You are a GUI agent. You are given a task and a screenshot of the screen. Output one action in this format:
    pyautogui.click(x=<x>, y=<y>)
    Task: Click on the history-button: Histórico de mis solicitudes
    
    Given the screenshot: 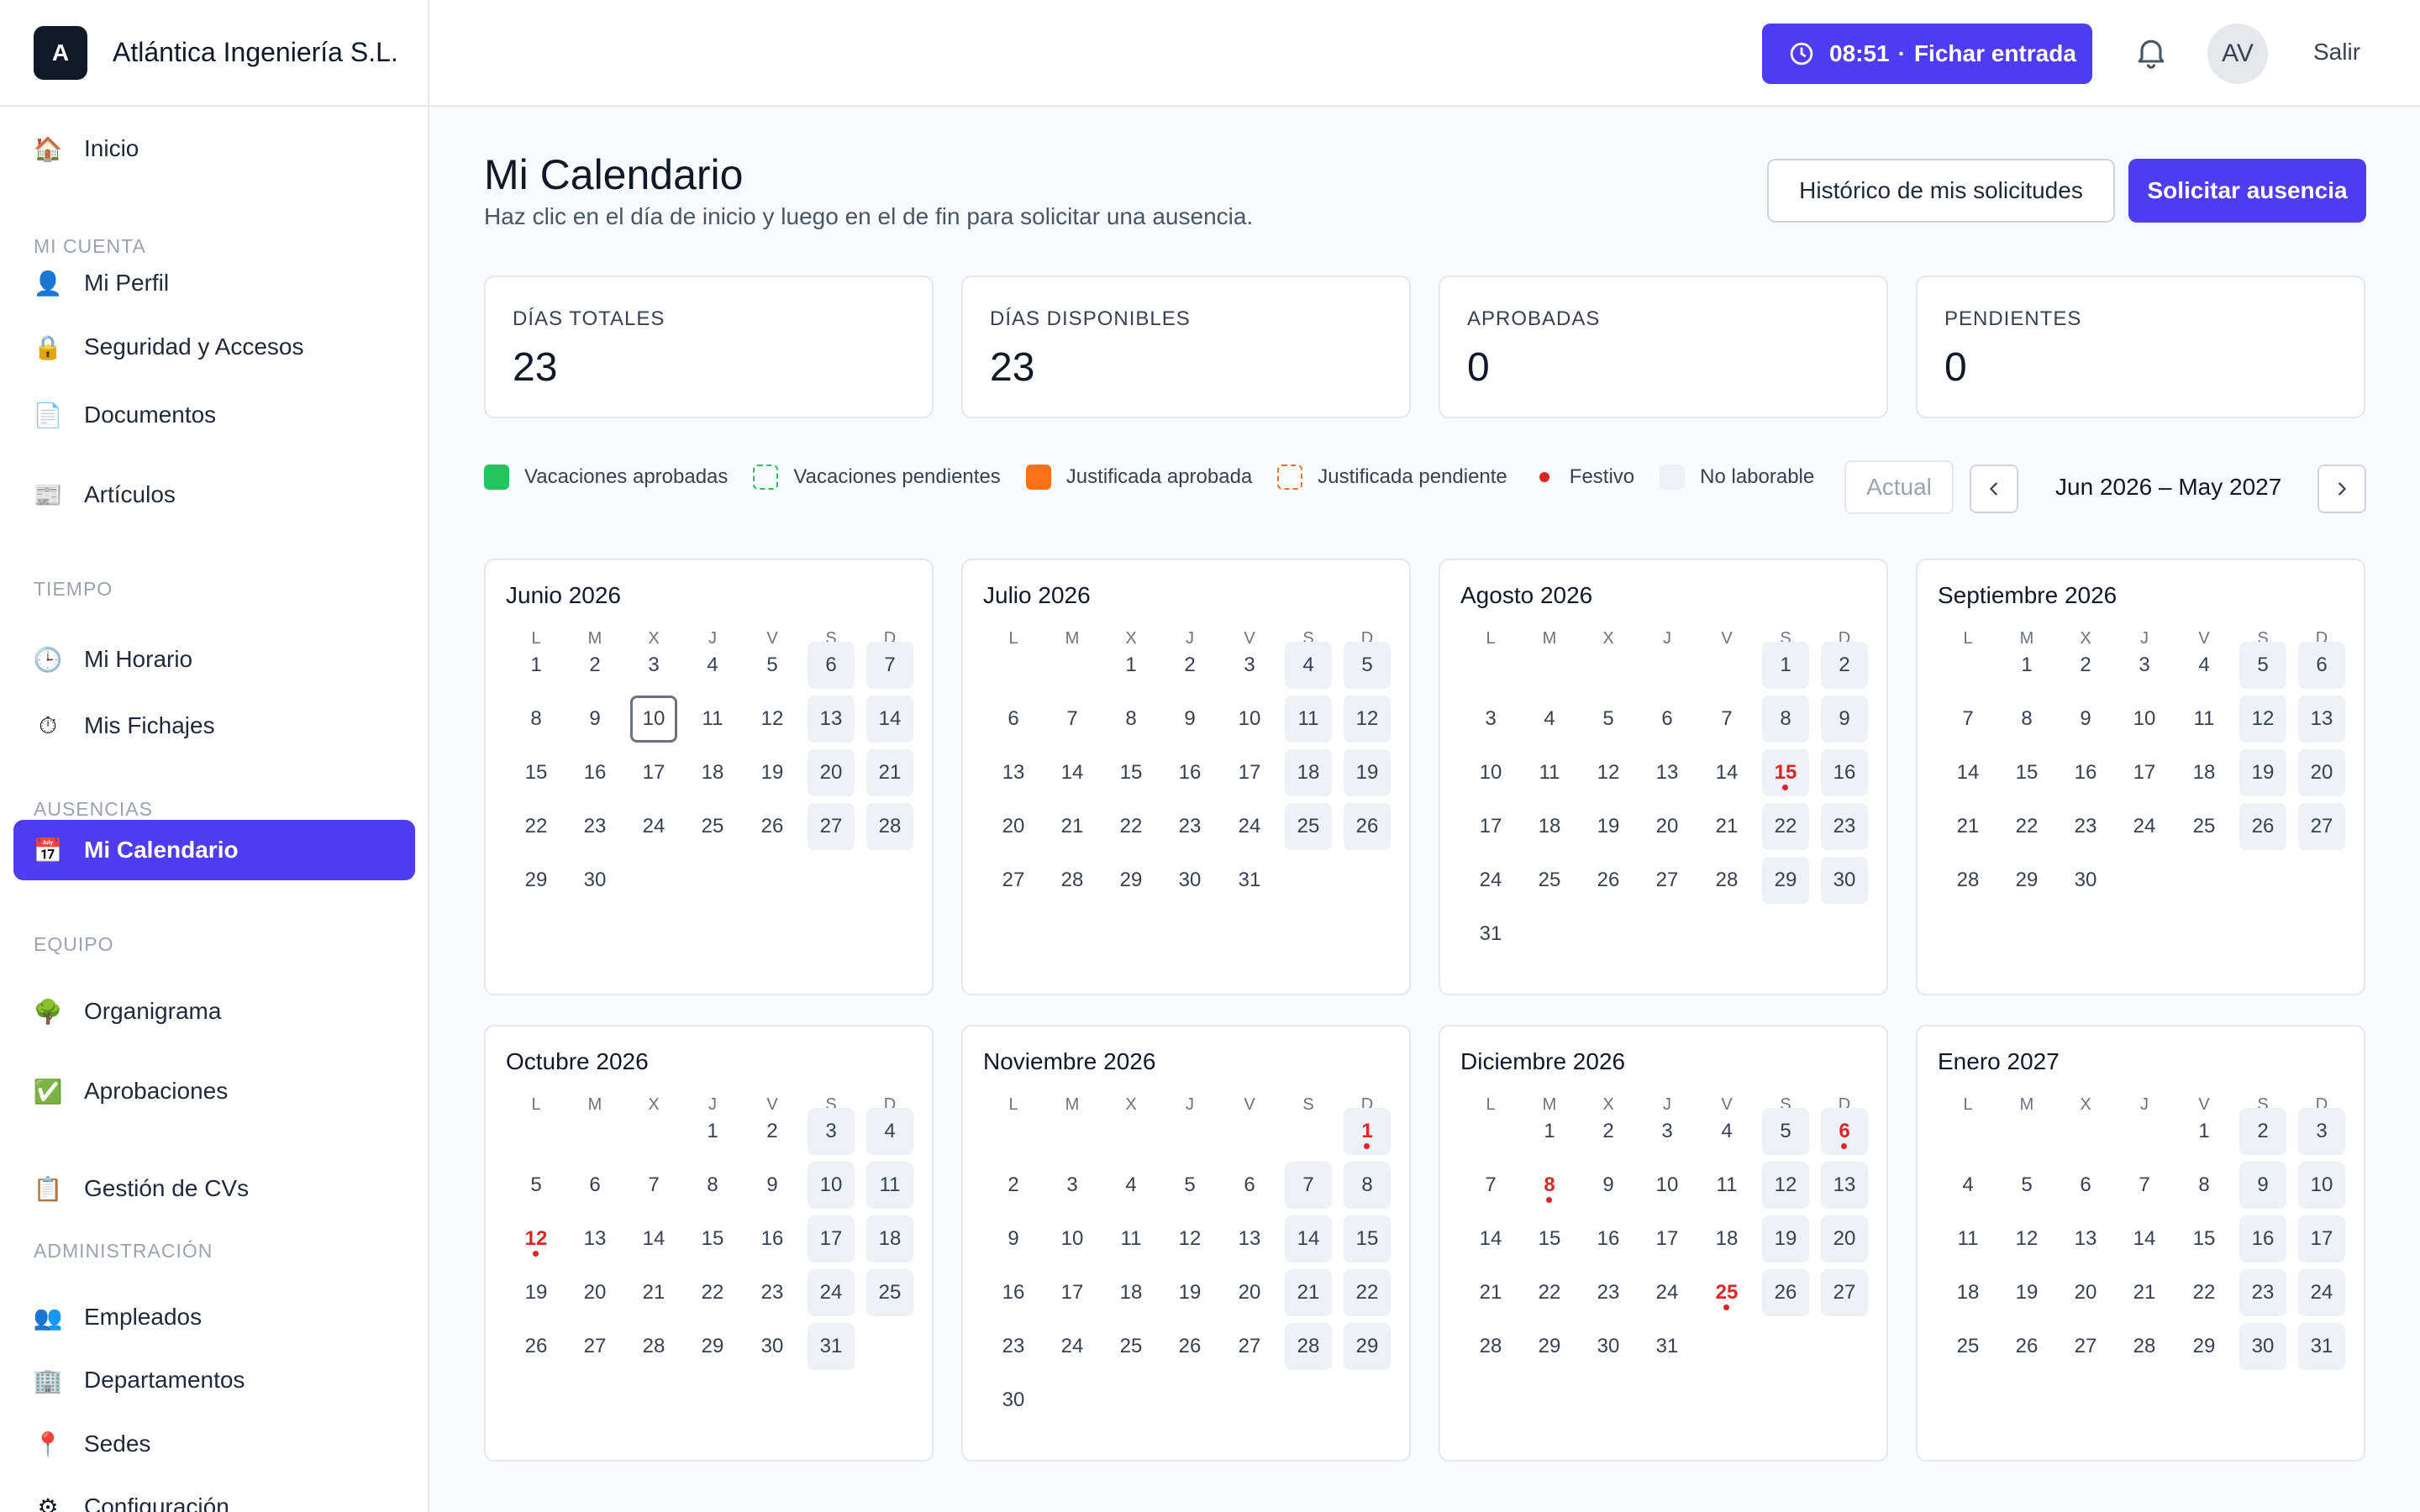 What is the action you would take?
    pyautogui.click(x=1941, y=191)
    